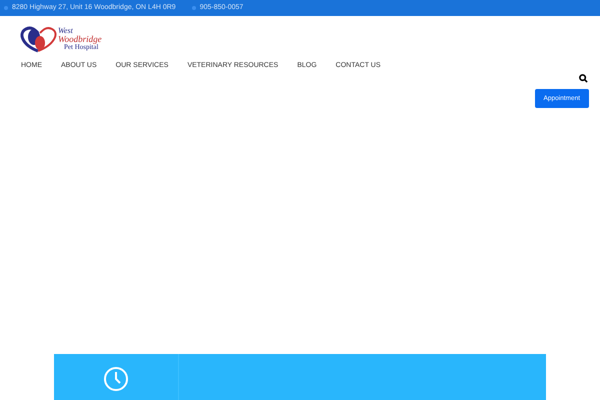 The image size is (600, 400). What do you see at coordinates (116, 379) in the screenshot?
I see `clock-icon` at bounding box center [116, 379].